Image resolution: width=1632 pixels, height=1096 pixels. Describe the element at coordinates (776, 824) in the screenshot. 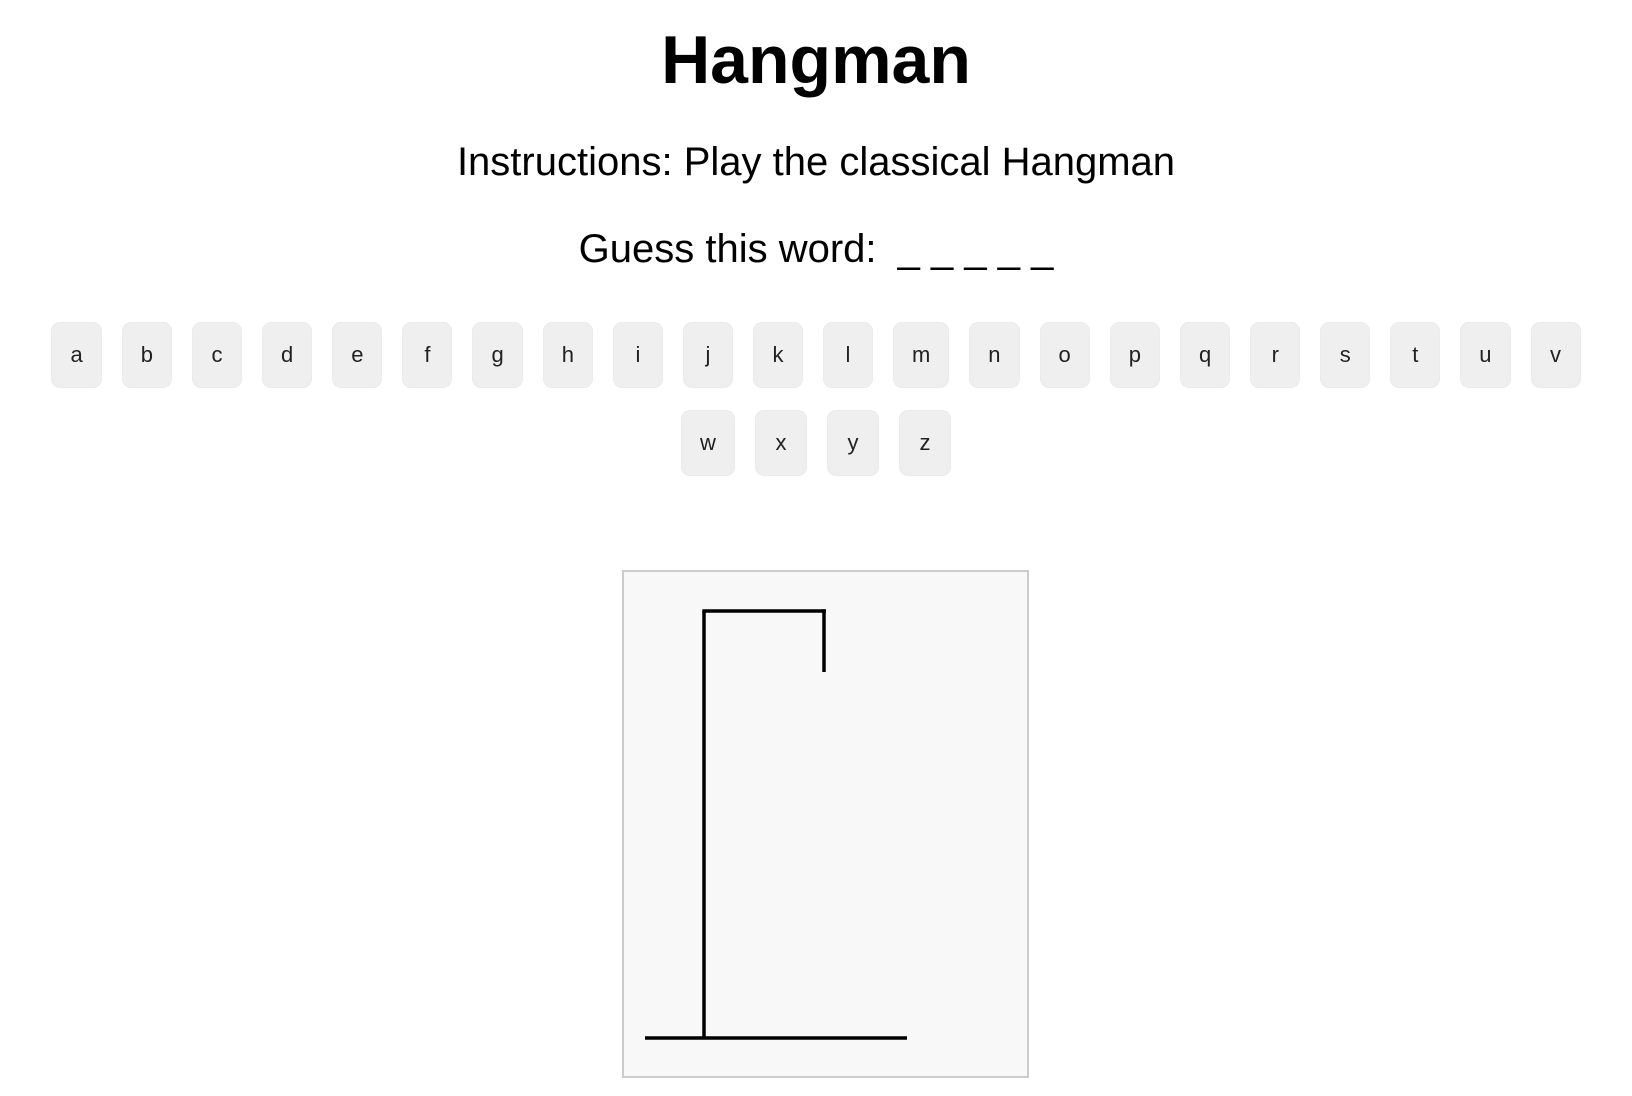

I see `gallows-canvas` at that location.